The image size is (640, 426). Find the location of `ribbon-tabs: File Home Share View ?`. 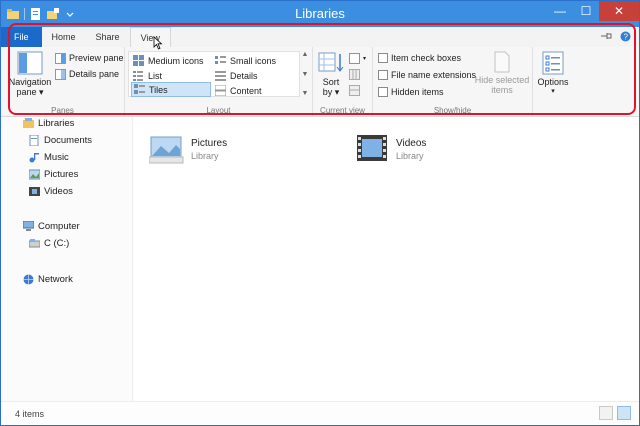

ribbon-tabs: File Home Share View ? is located at coordinates (320, 37).